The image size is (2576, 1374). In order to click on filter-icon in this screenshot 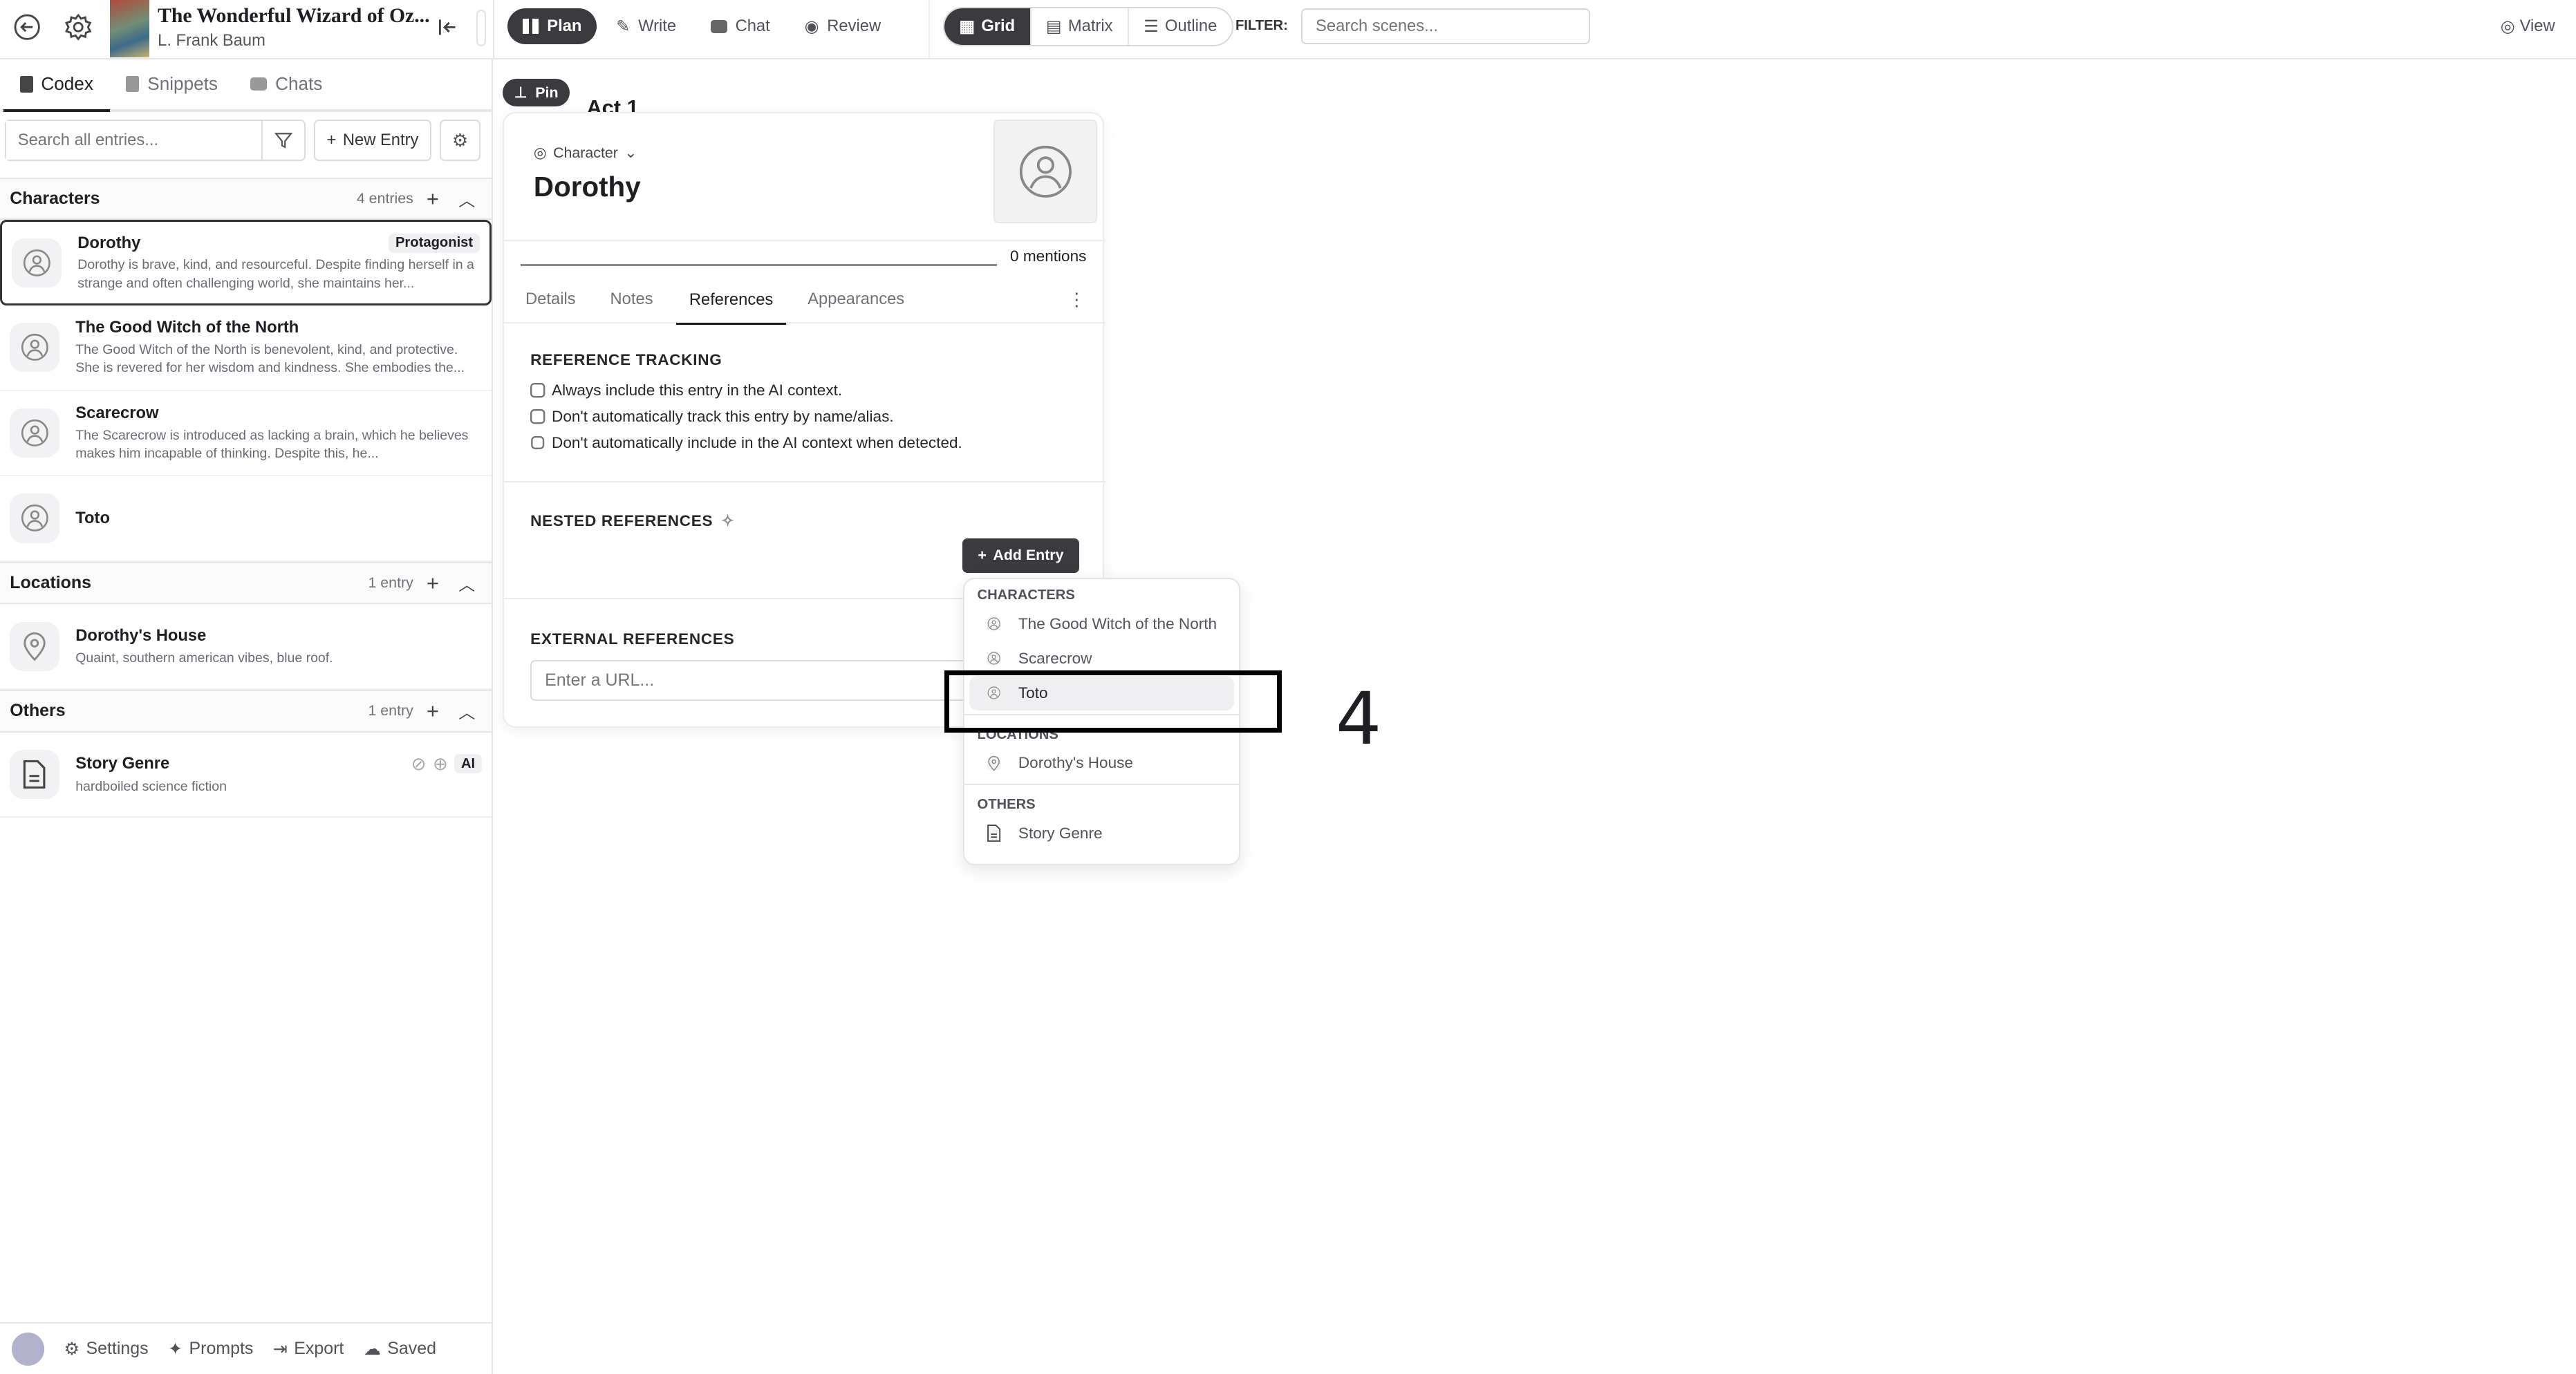, I will do `click(282, 140)`.